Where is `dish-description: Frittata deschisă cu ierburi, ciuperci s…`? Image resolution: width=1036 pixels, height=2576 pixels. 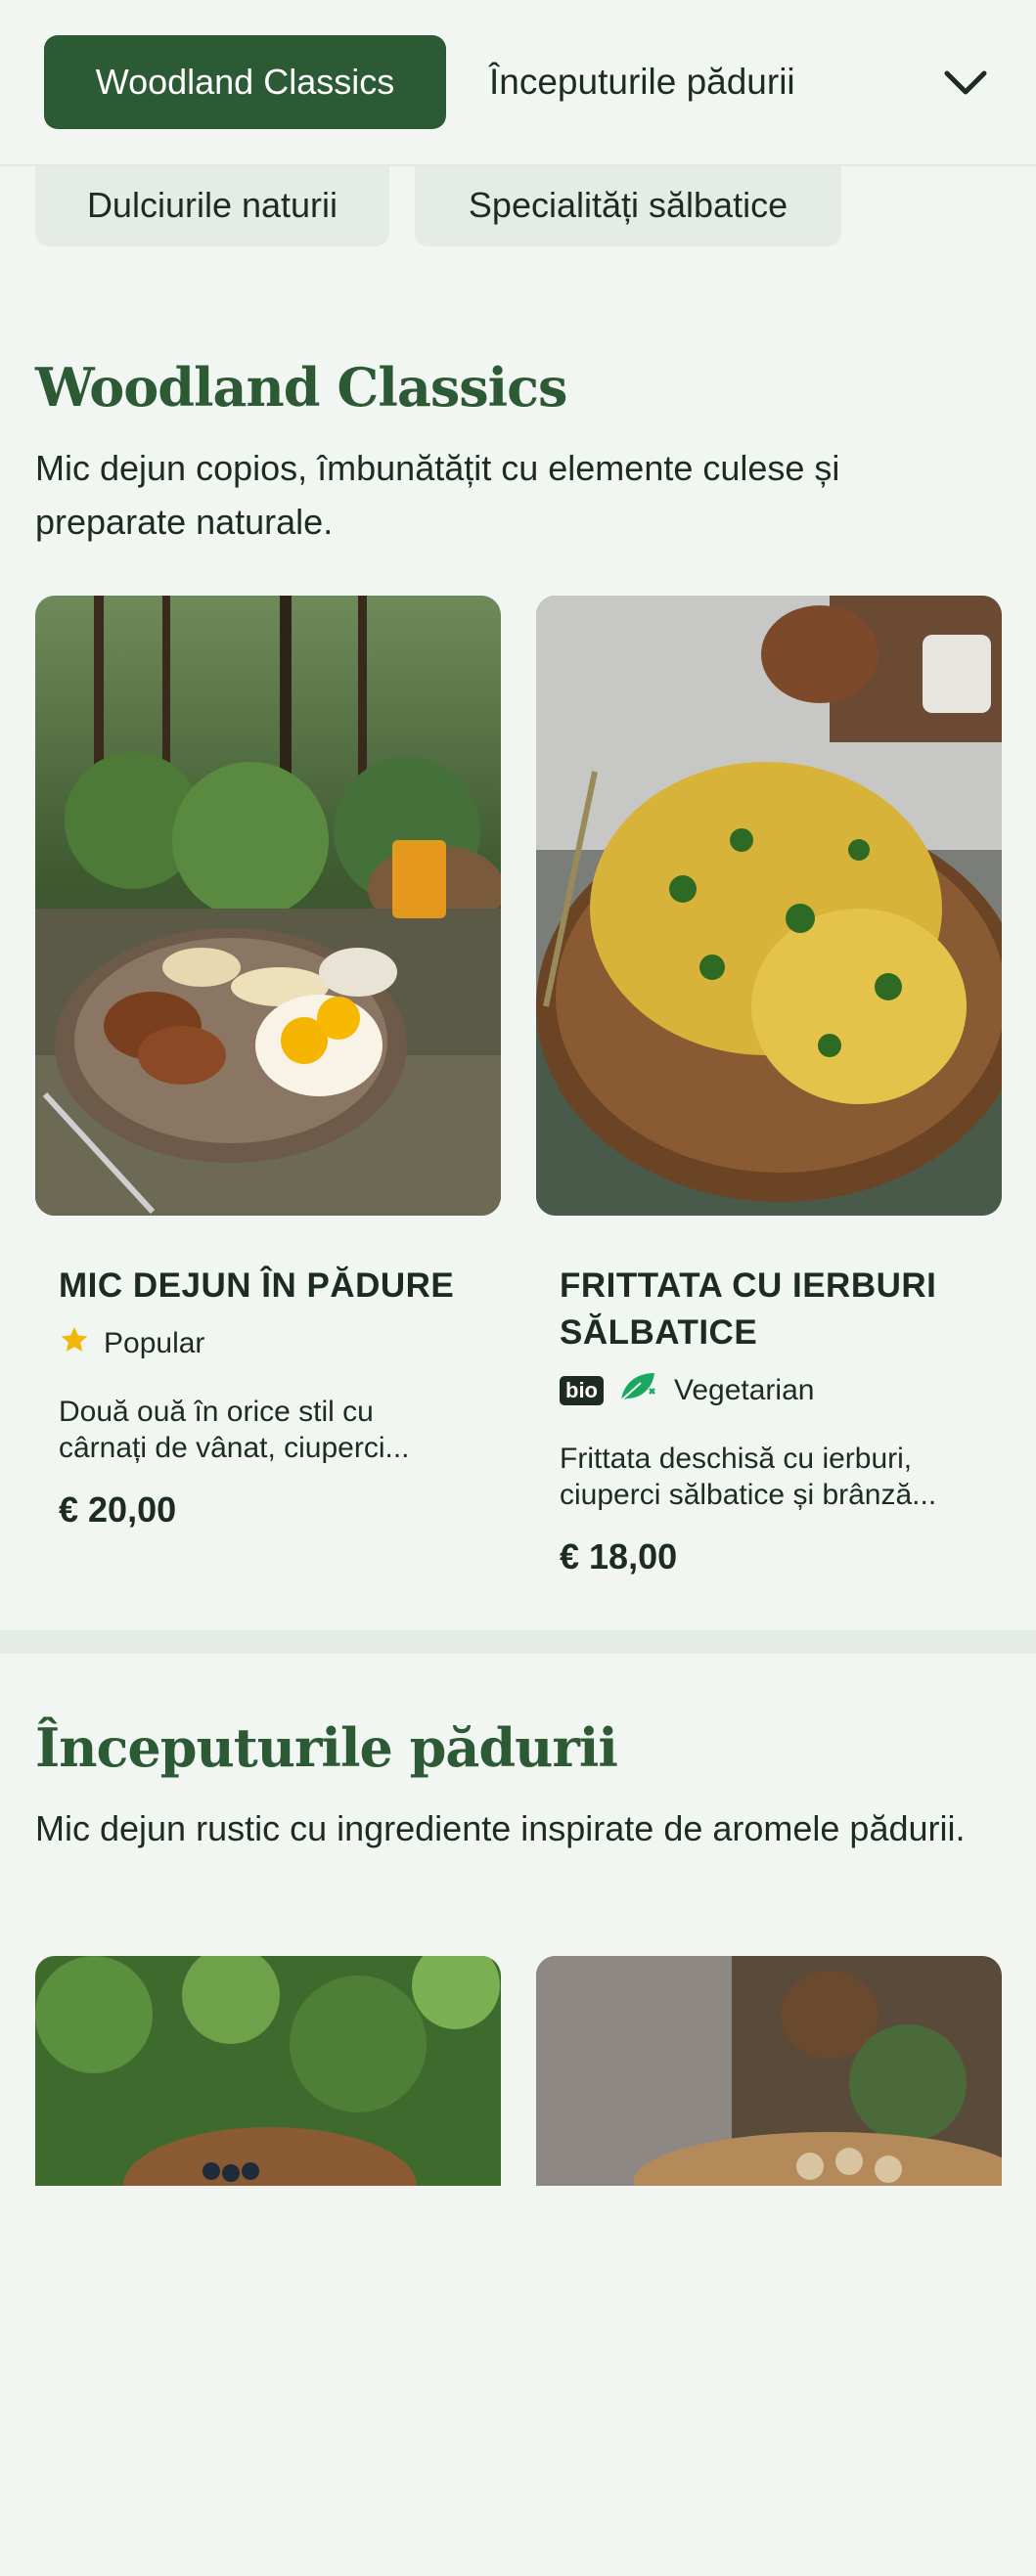 dish-description: Frittata deschisă cu ierburi, ciuperci s… is located at coordinates (748, 1477).